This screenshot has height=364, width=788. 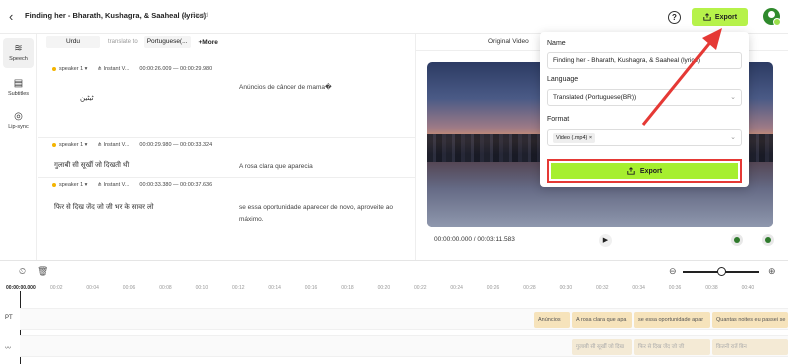 I want to click on timeline-clip: Quantas noites eu passei se, so click(x=750, y=320).